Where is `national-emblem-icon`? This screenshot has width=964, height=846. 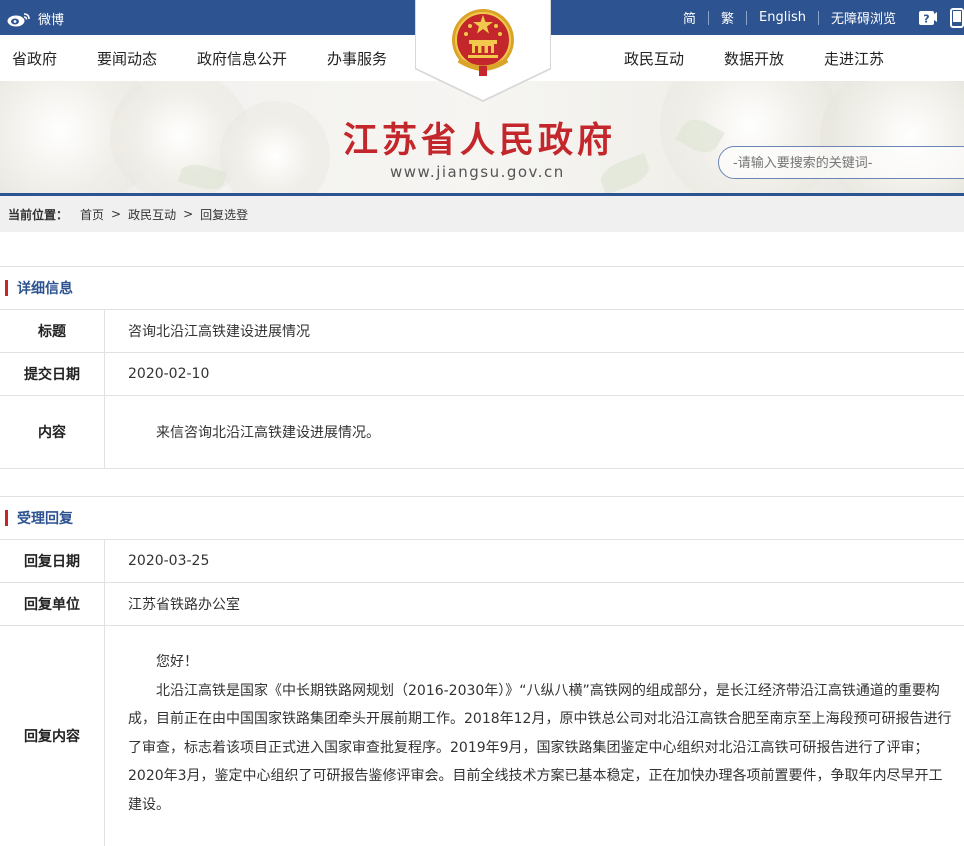 national-emblem-icon is located at coordinates (483, 43).